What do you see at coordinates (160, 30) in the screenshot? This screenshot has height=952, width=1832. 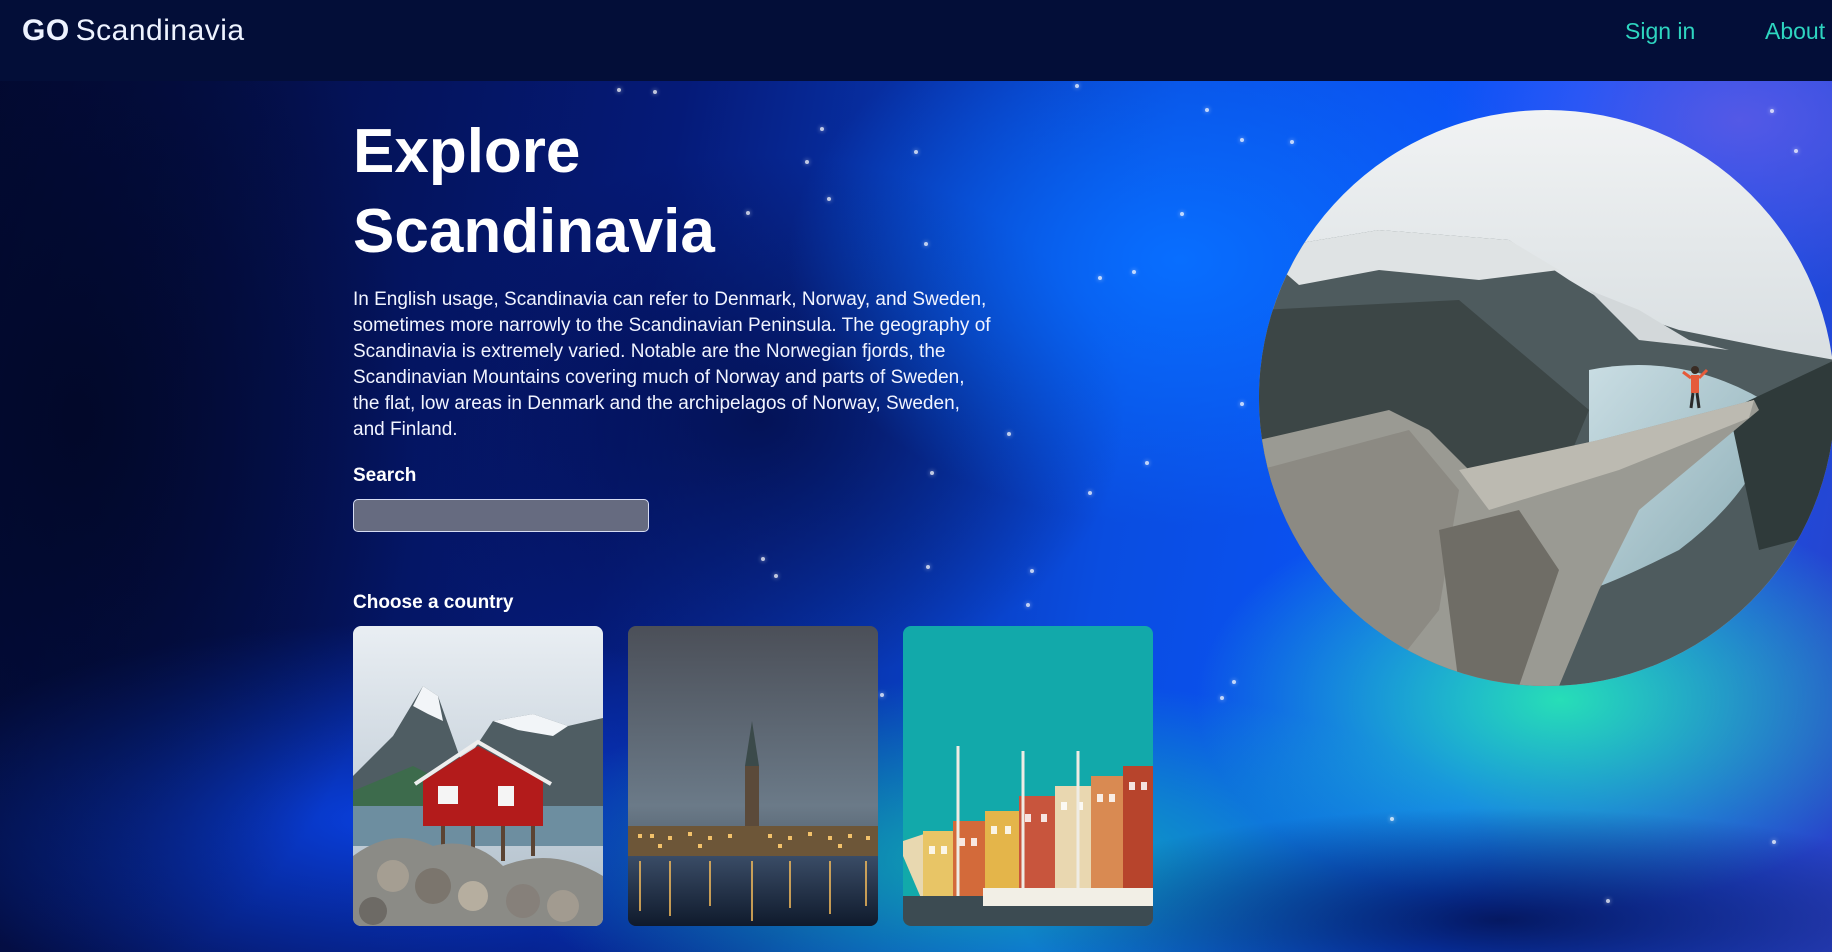 I see `logo-name-text: Scandinavia` at bounding box center [160, 30].